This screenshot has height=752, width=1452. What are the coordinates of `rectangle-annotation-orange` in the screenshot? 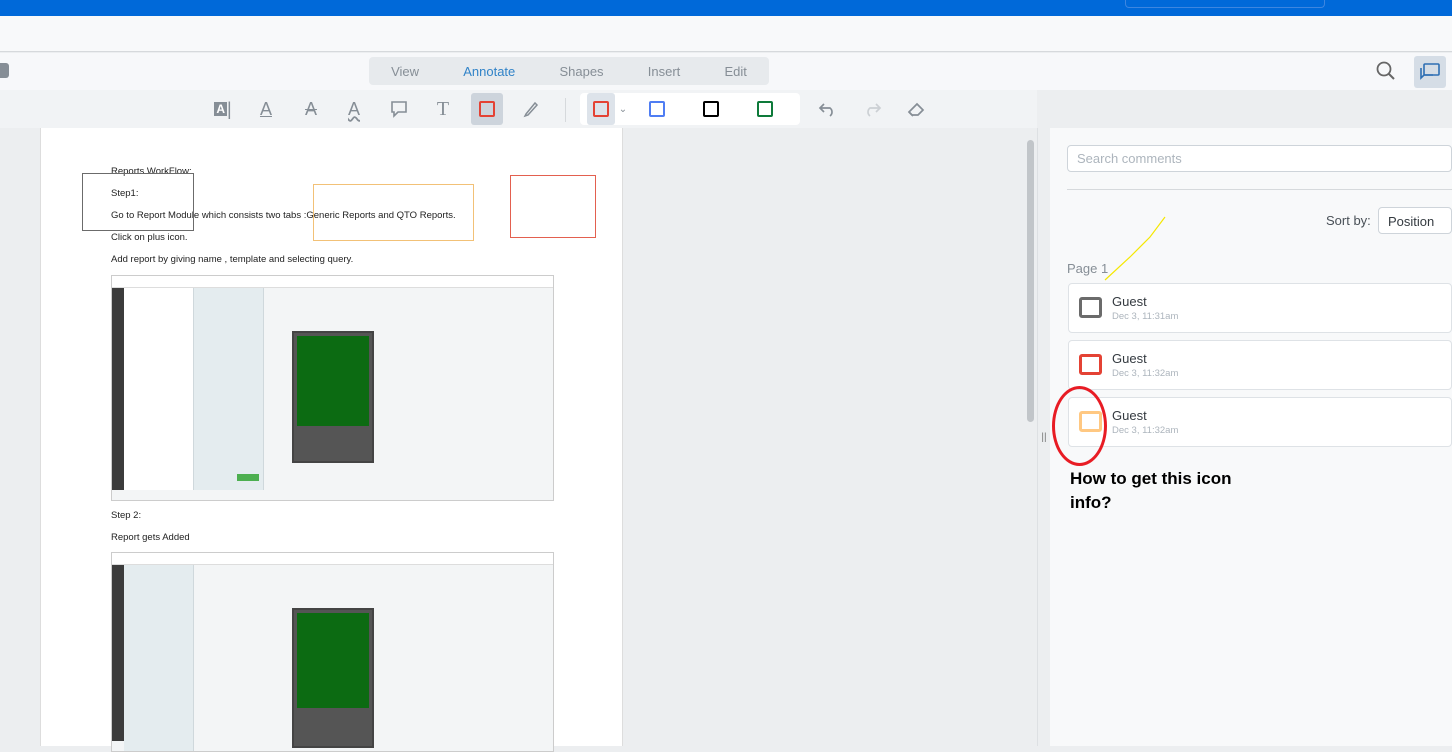 It's located at (393, 212).